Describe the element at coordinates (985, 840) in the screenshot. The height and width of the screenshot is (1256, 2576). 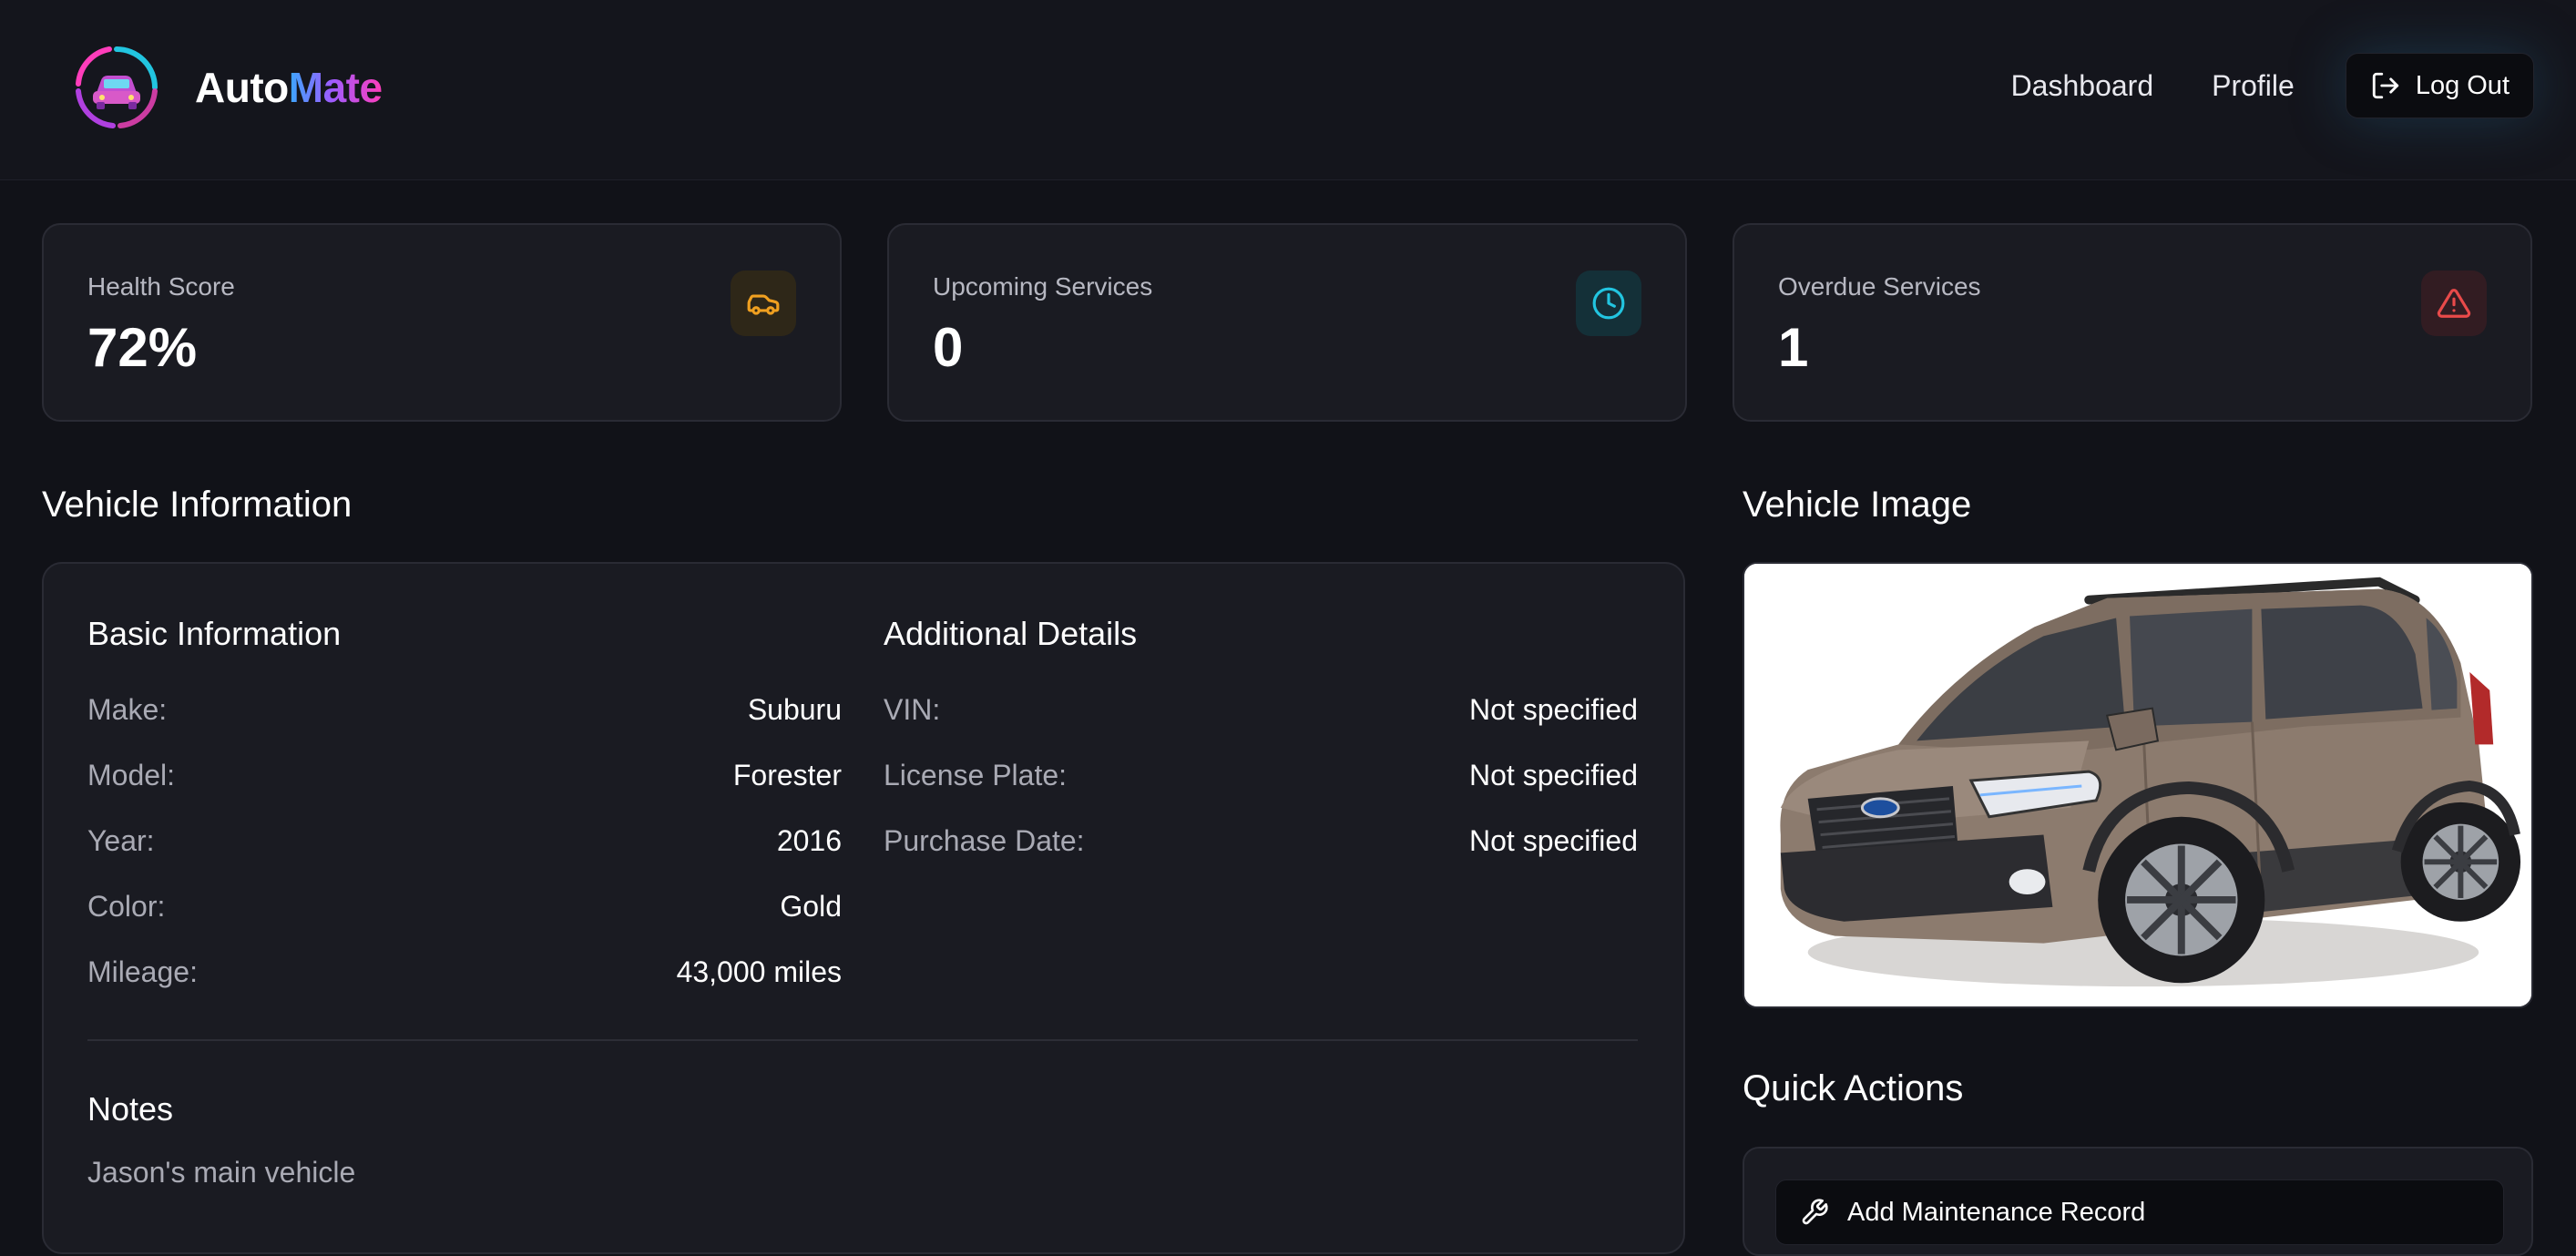
I see `info-label: Purchase Date:` at that location.